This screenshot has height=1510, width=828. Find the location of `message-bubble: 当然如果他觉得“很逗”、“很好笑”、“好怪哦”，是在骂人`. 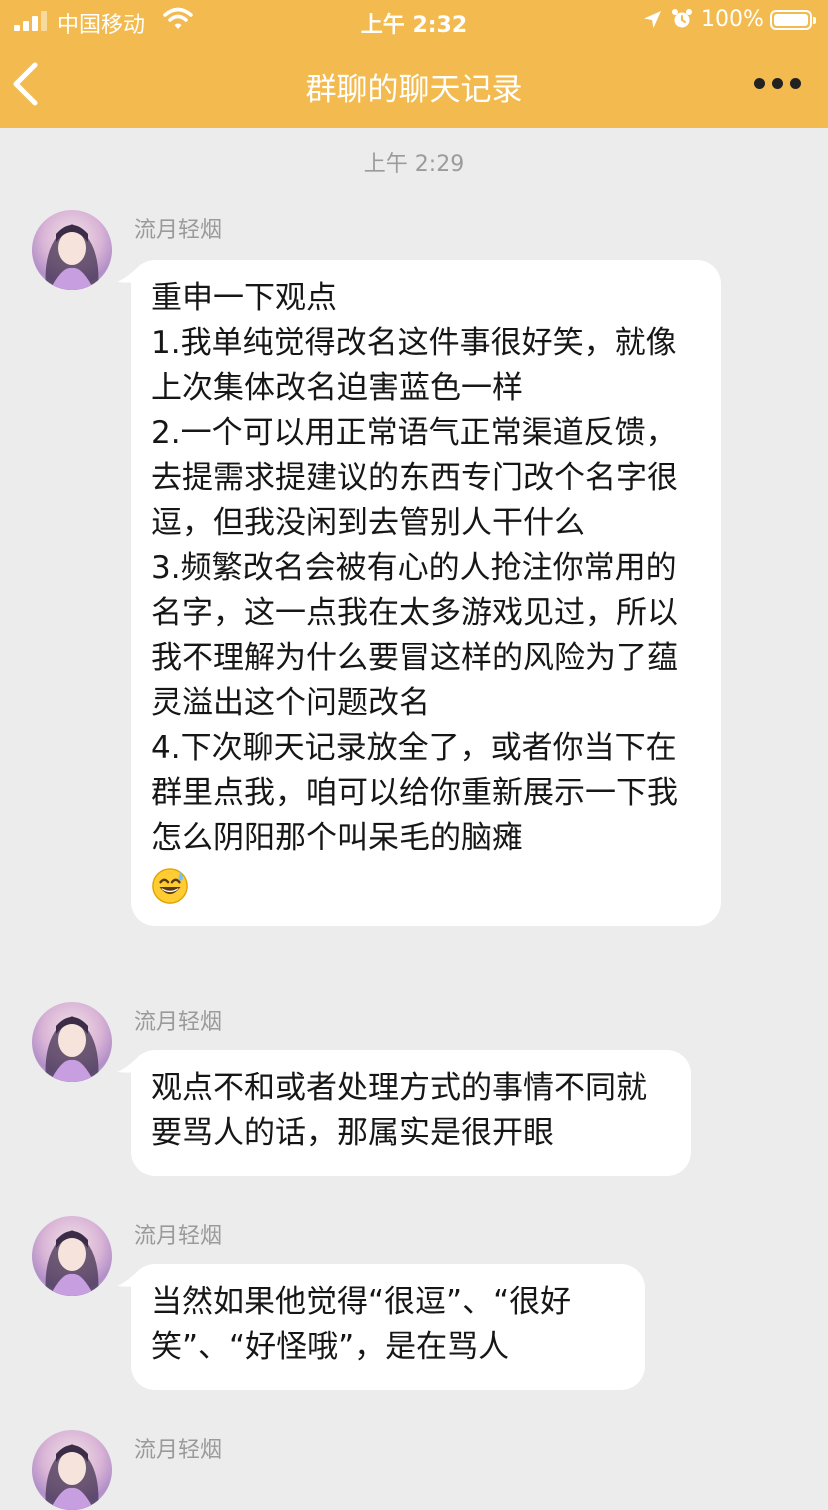

message-bubble: 当然如果他觉得“很逗”、“很好笑”、“好怪哦”，是在骂人 is located at coordinates (388, 1327).